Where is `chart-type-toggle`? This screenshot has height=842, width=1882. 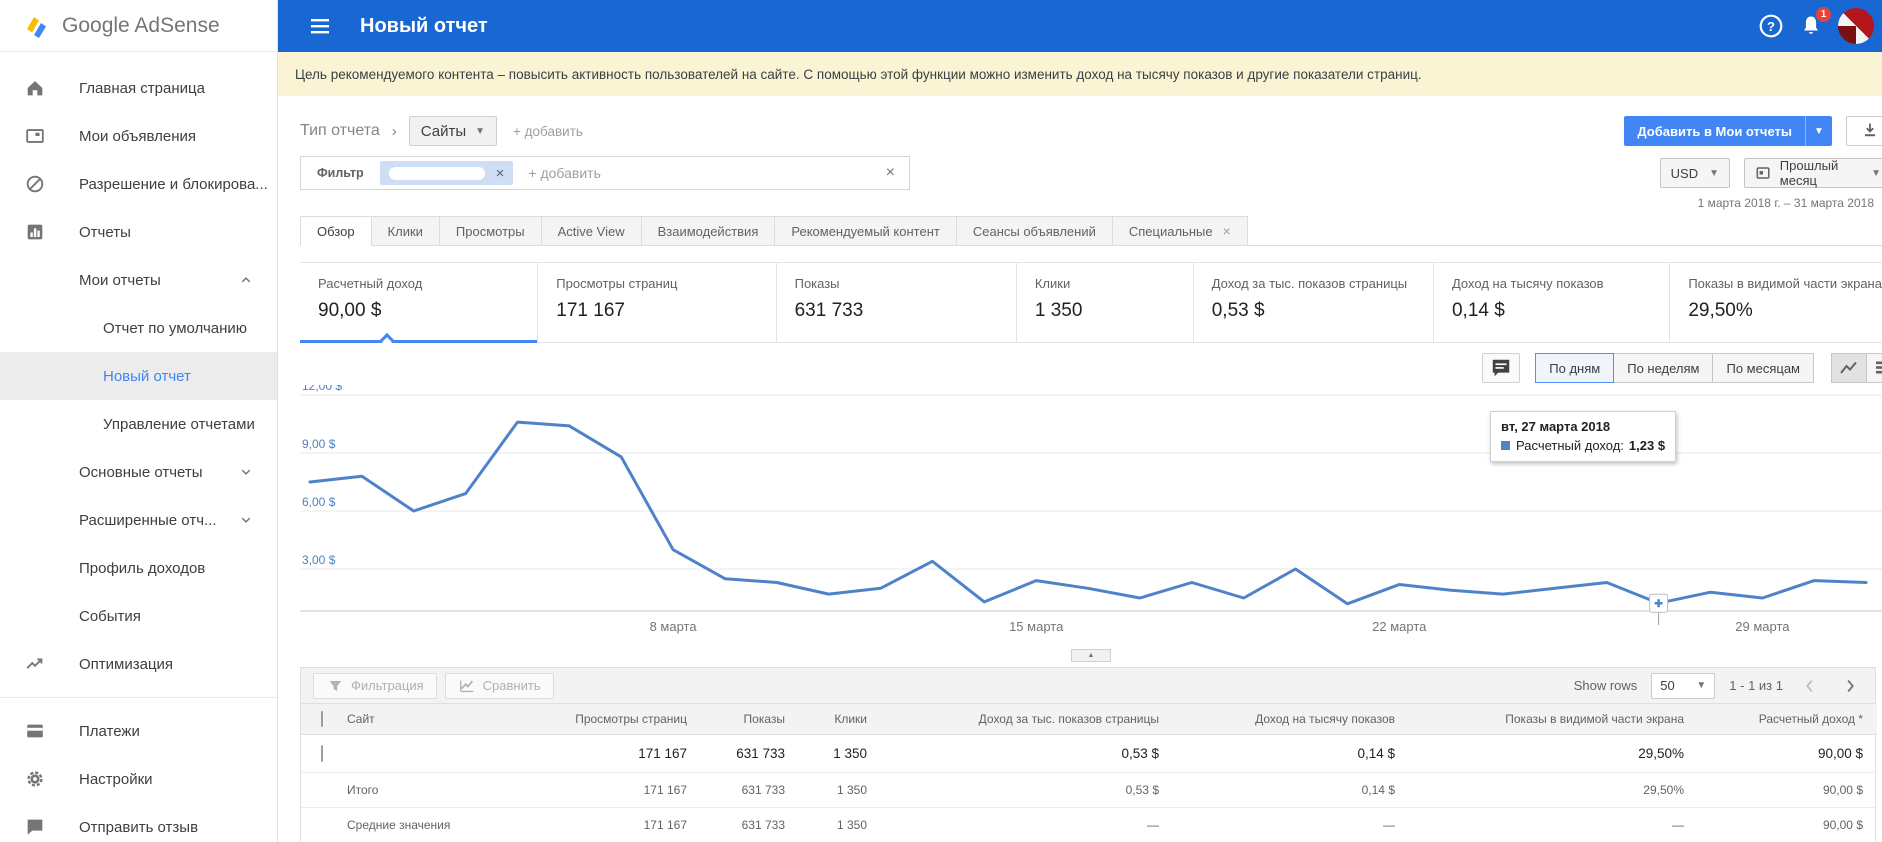
chart-type-toggle is located at coordinates (1856, 368).